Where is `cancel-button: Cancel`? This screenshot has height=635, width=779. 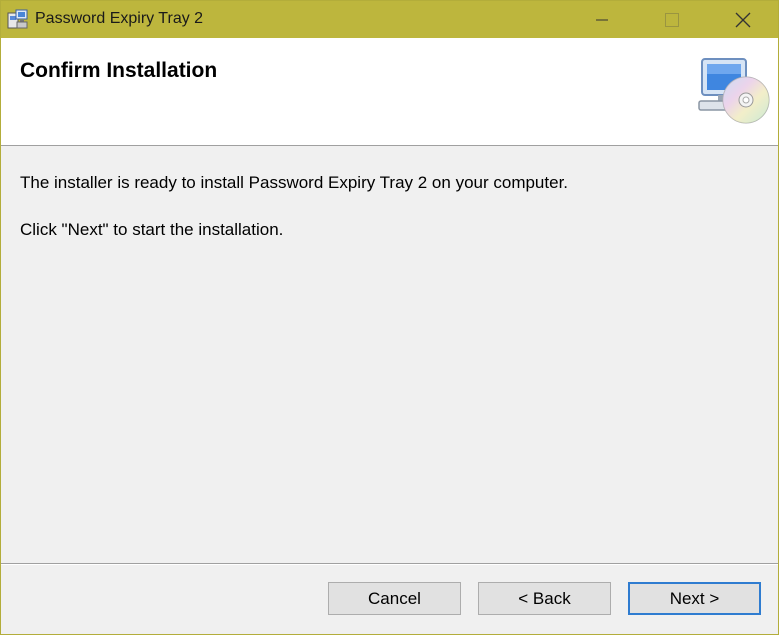
cancel-button: Cancel is located at coordinates (394, 598).